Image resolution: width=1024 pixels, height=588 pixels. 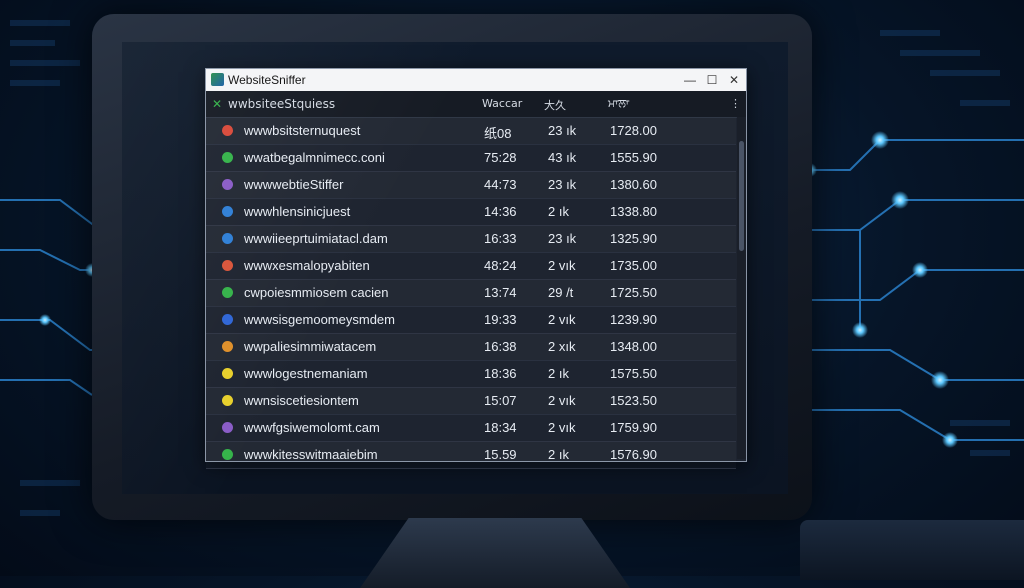 What do you see at coordinates (555, 105) in the screenshot?
I see `column-header-size: 大久` at bounding box center [555, 105].